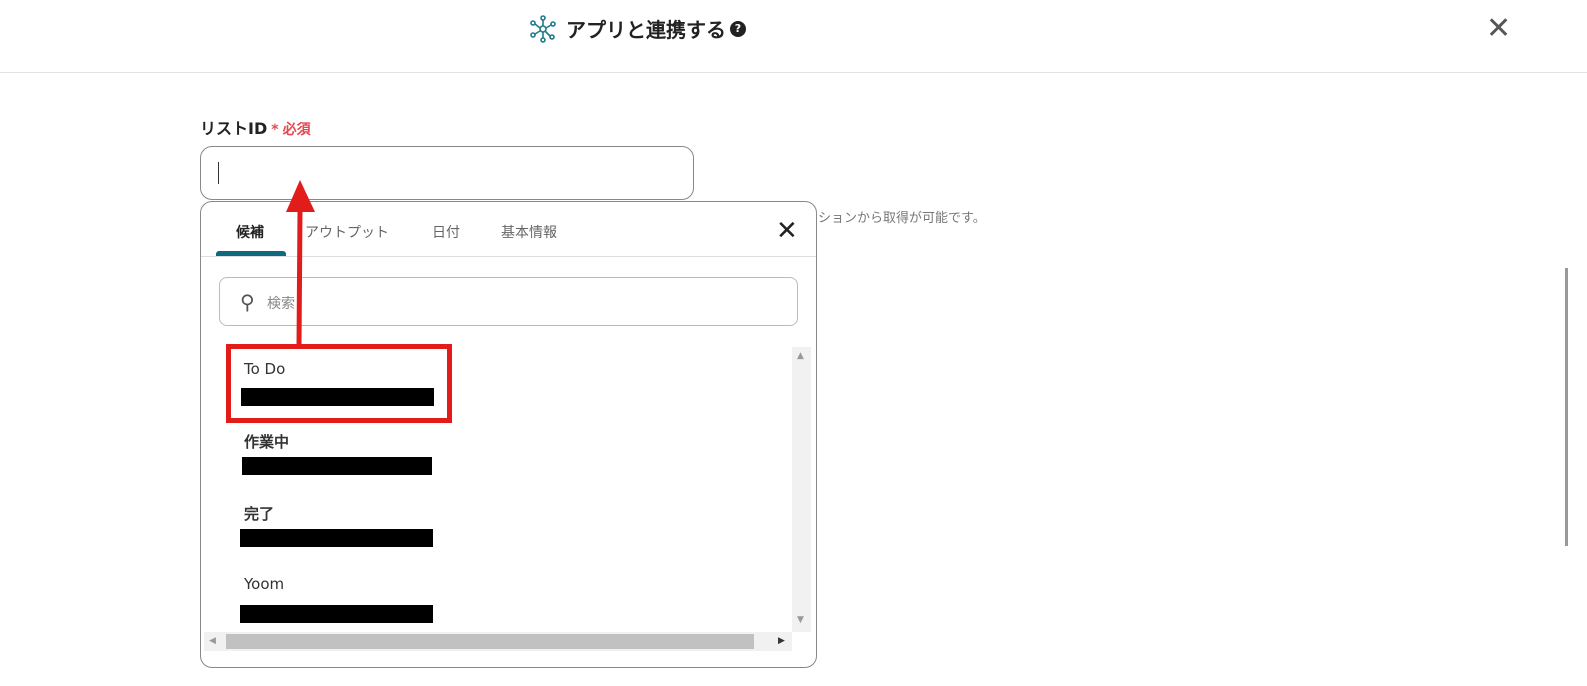 The width and height of the screenshot is (1587, 686). Describe the element at coordinates (300, 263) in the screenshot. I see `annotation-arrow` at that location.